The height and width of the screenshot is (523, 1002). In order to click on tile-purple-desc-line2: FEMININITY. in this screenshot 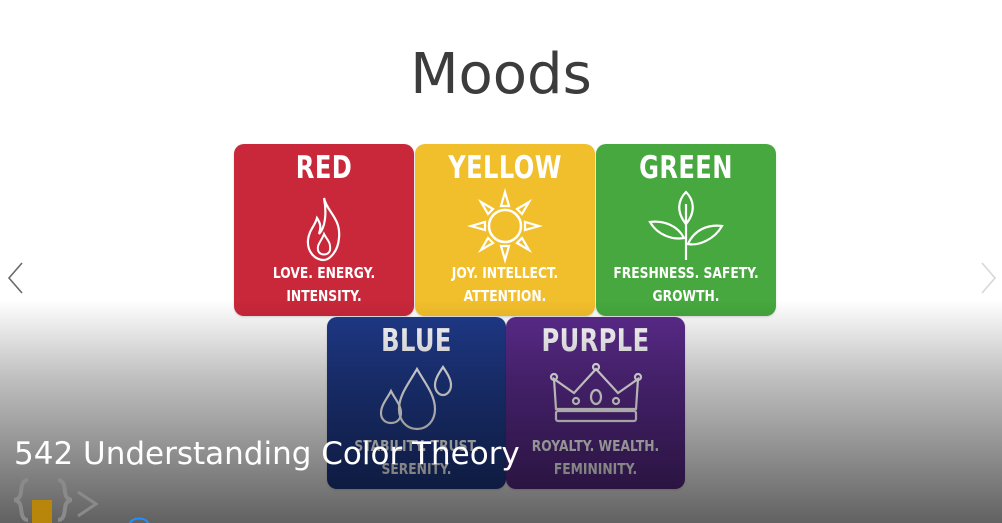, I will do `click(595, 469)`.